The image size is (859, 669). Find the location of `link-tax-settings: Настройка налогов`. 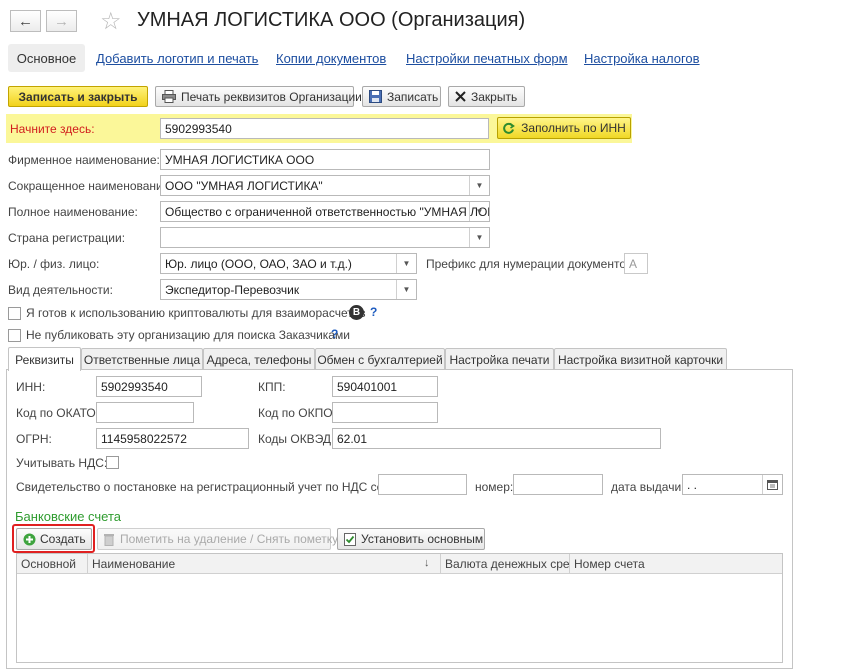

link-tax-settings: Настройка налогов is located at coordinates (642, 58).